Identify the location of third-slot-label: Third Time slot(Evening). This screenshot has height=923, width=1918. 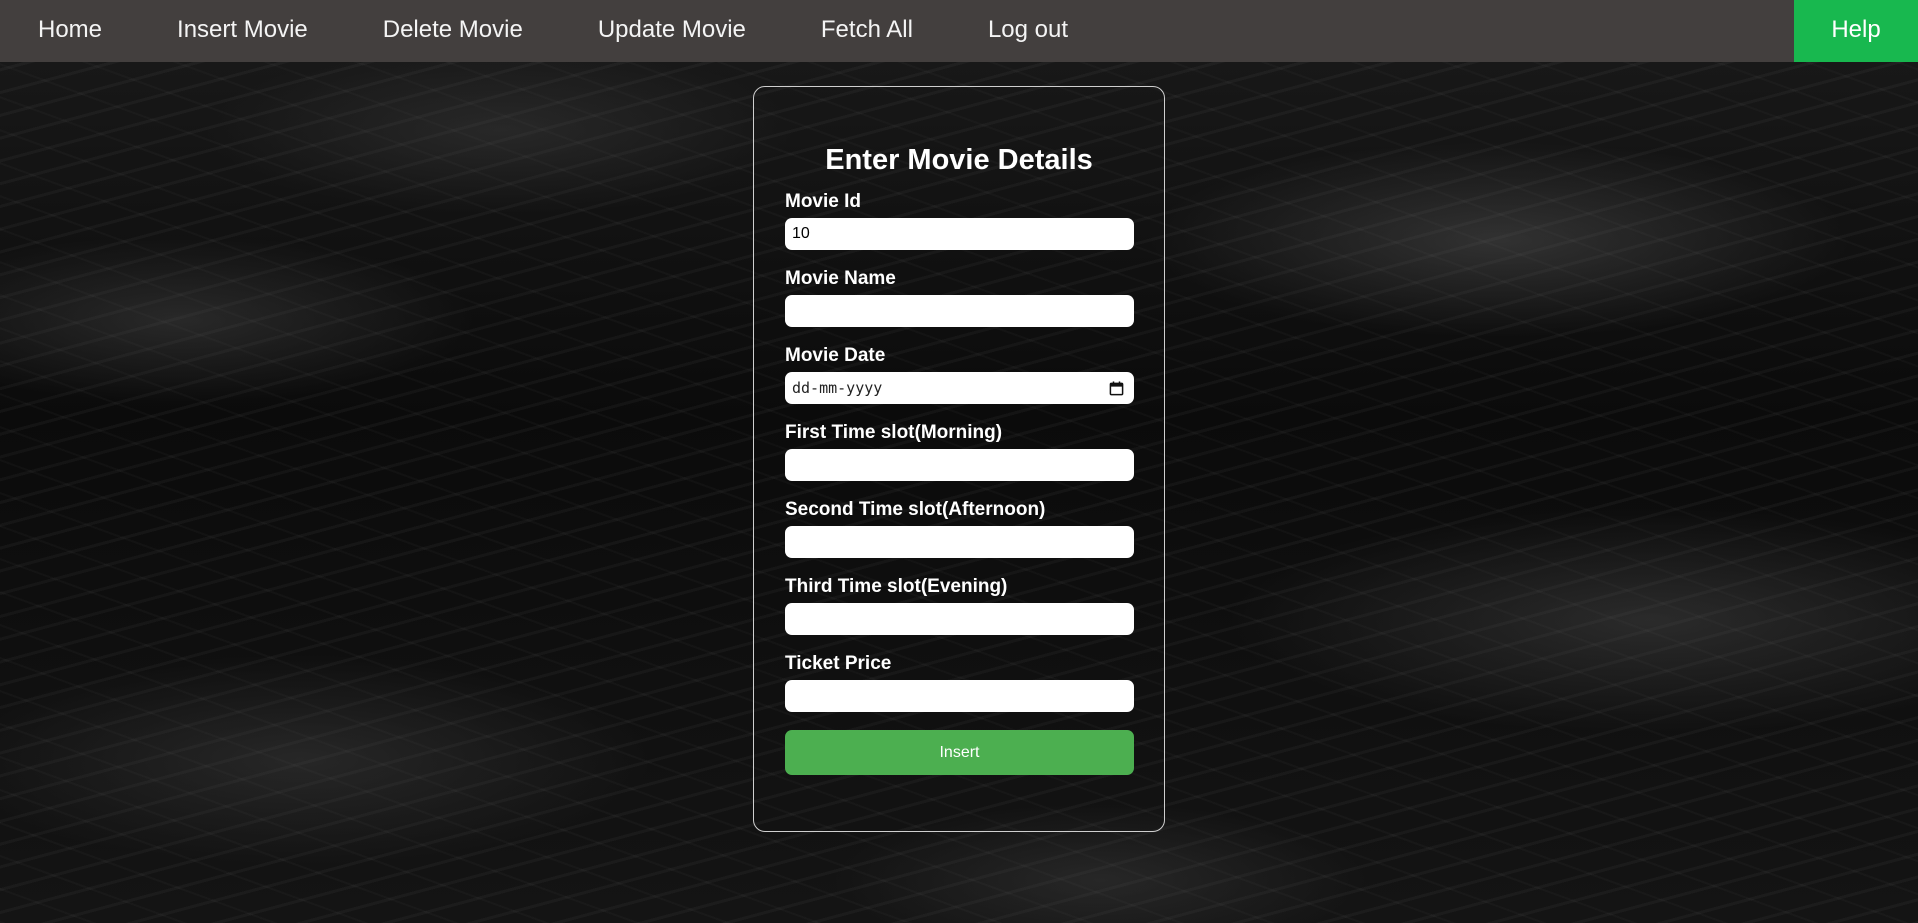
(896, 586).